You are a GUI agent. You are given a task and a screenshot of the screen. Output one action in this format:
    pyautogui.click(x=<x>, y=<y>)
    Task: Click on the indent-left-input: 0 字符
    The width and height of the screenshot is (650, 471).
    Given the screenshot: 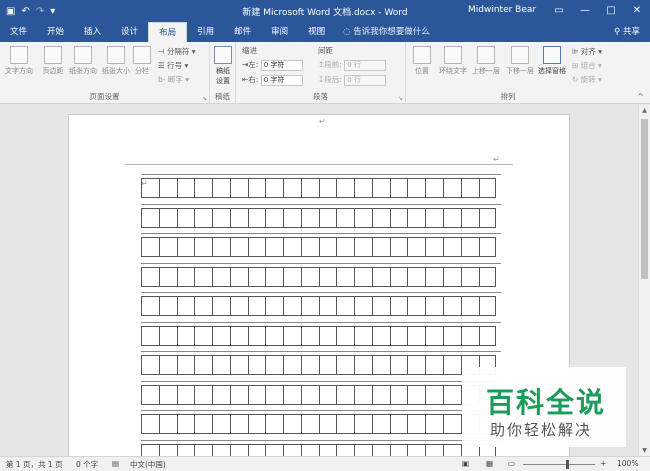 What is the action you would take?
    pyautogui.click(x=281, y=65)
    